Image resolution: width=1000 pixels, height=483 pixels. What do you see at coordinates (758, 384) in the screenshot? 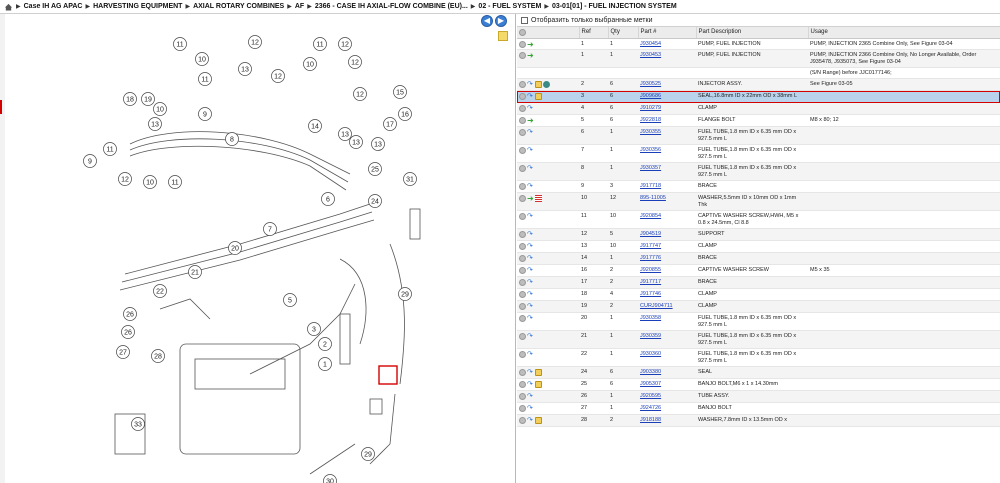
I see `table-row: ↷ 25 6 J905307 BANJO BOLT,M6 x 1 x 14.30mm` at bounding box center [758, 384].